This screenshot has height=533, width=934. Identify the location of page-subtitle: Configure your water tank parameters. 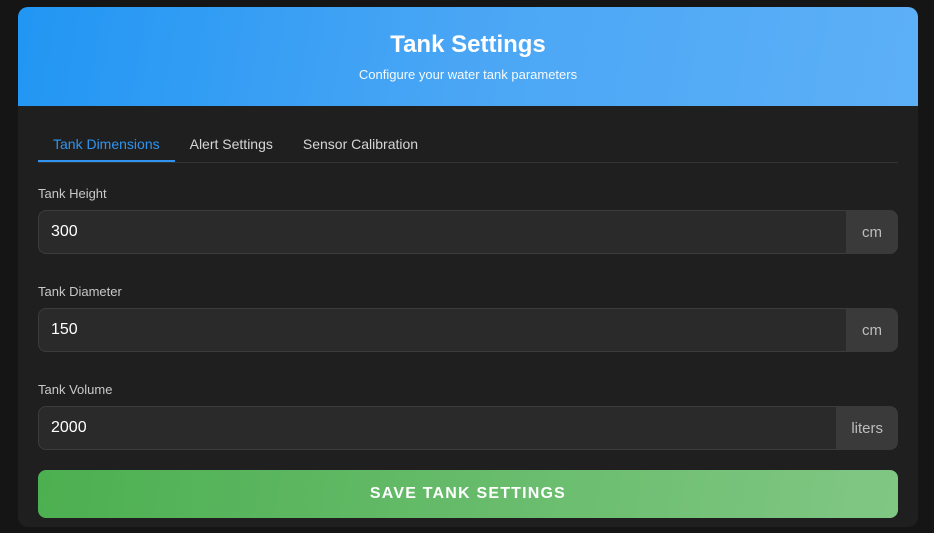
(468, 74).